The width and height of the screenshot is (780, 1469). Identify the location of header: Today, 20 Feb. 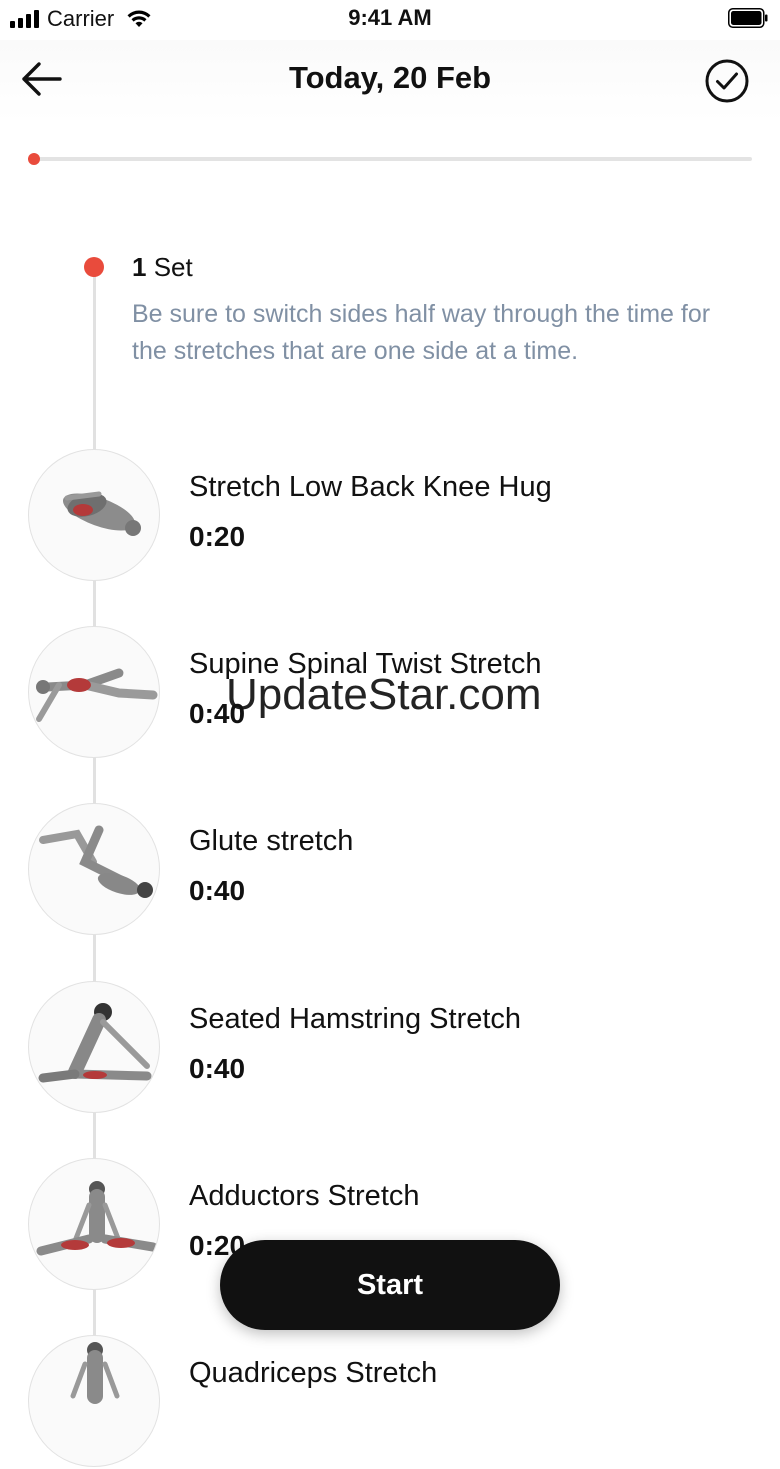
(390, 81).